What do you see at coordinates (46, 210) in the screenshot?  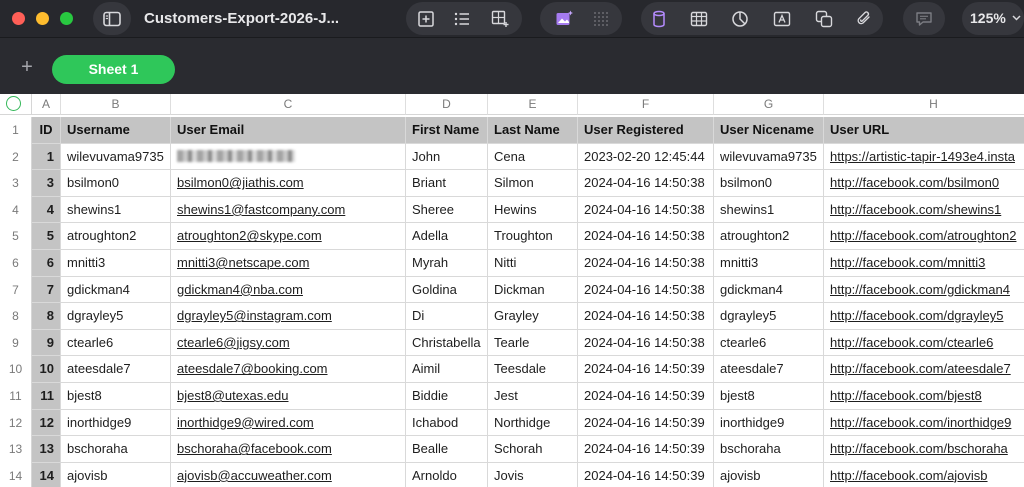 I see `table-cell: 4` at bounding box center [46, 210].